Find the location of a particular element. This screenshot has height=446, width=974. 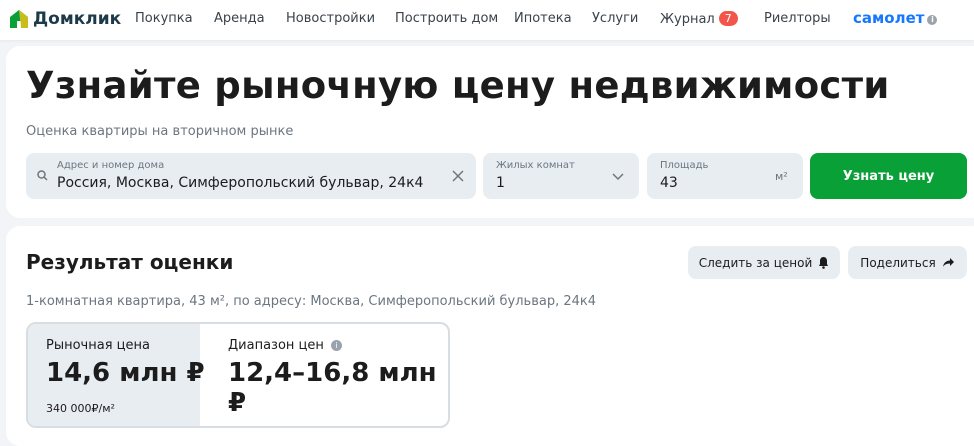

price-range-label: Диапазон цен i is located at coordinates (285, 345).